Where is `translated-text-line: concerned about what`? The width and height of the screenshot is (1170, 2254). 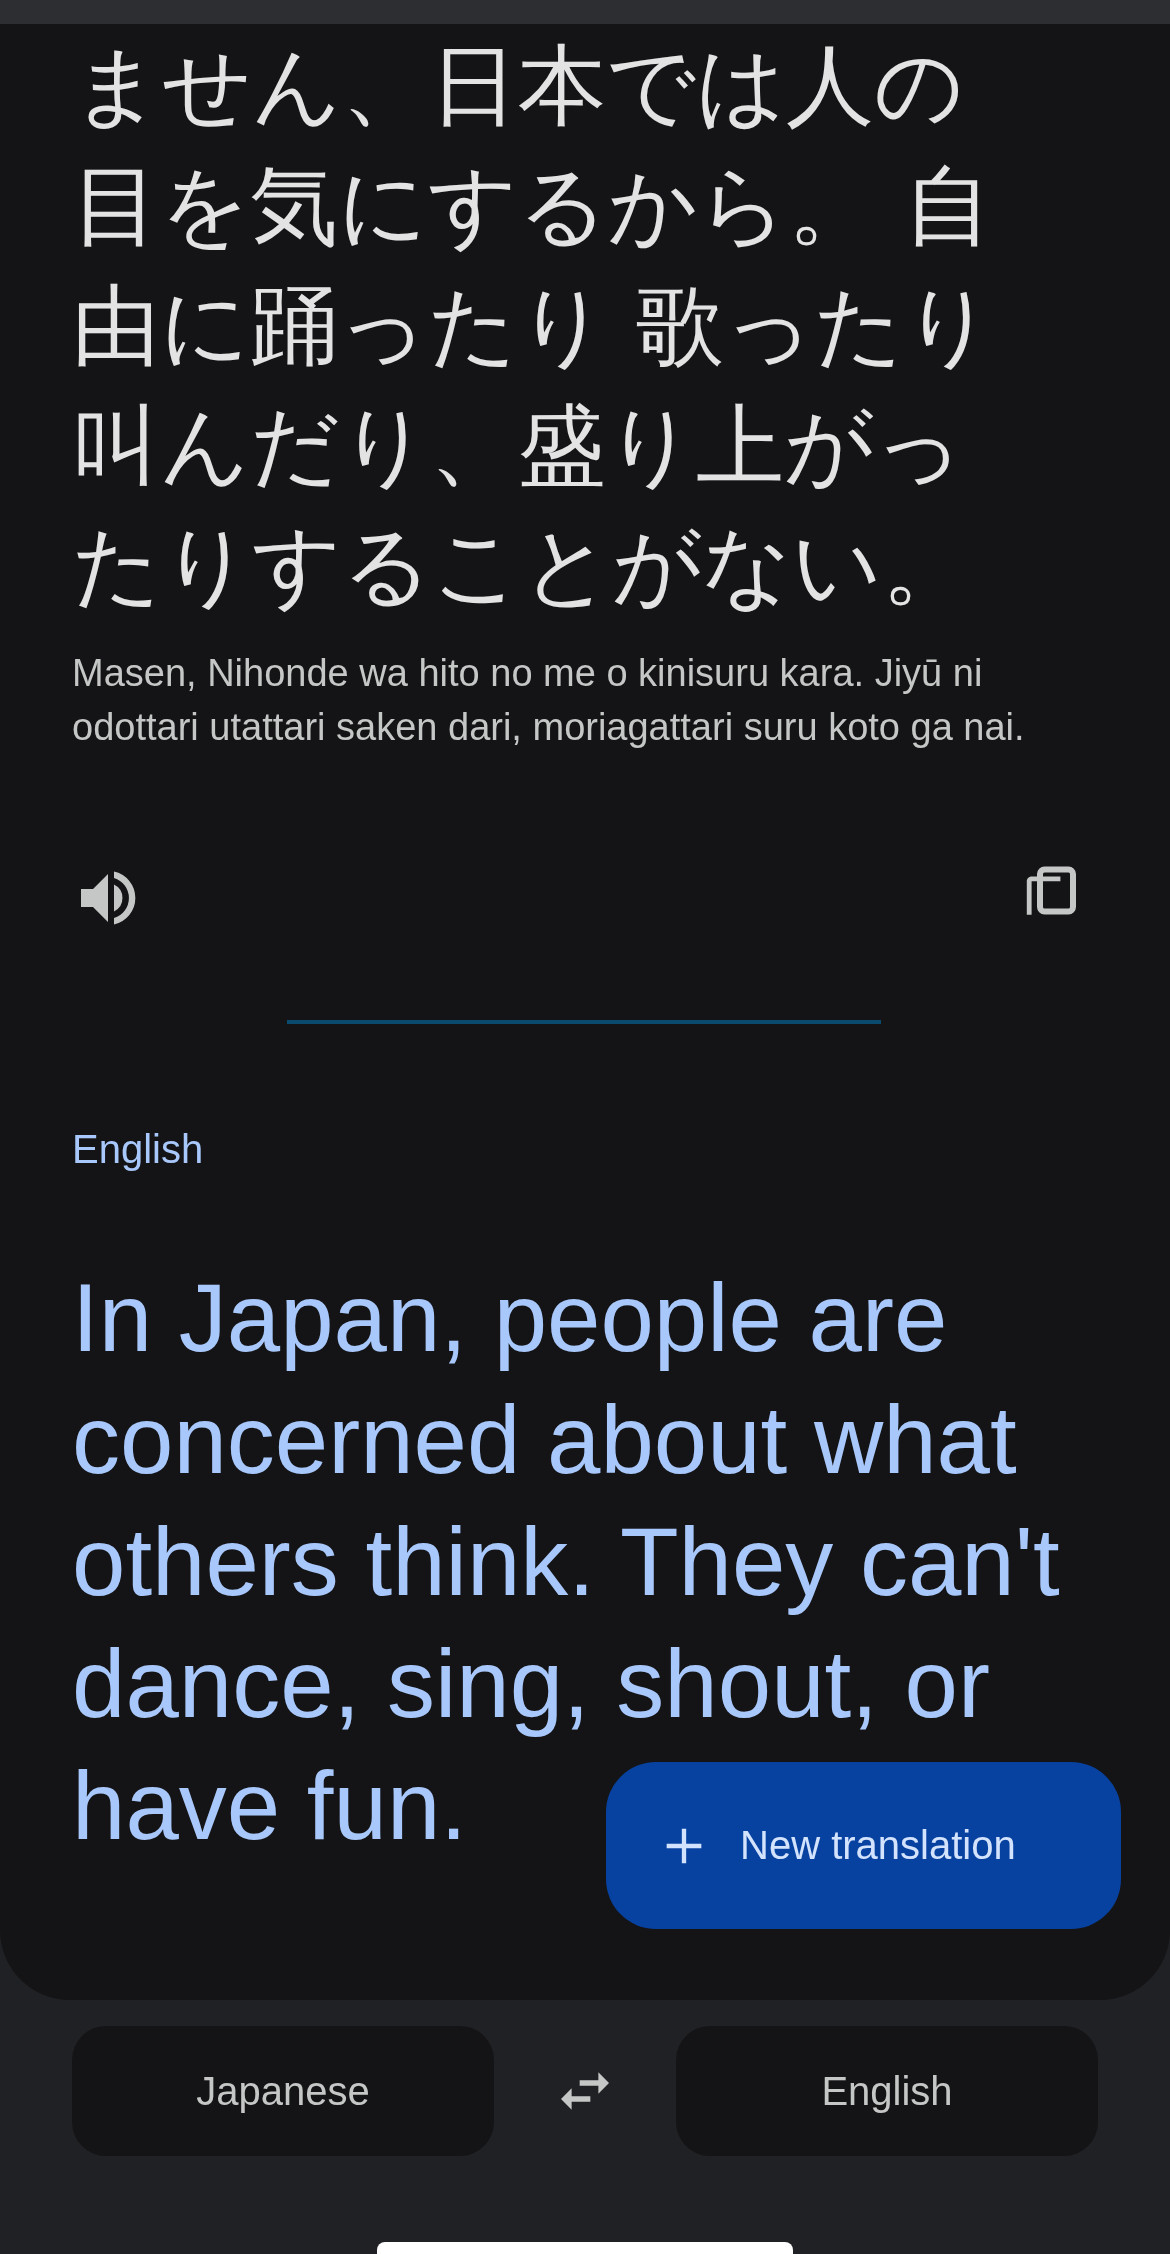
translated-text-line: concerned about what is located at coordinates (544, 1440).